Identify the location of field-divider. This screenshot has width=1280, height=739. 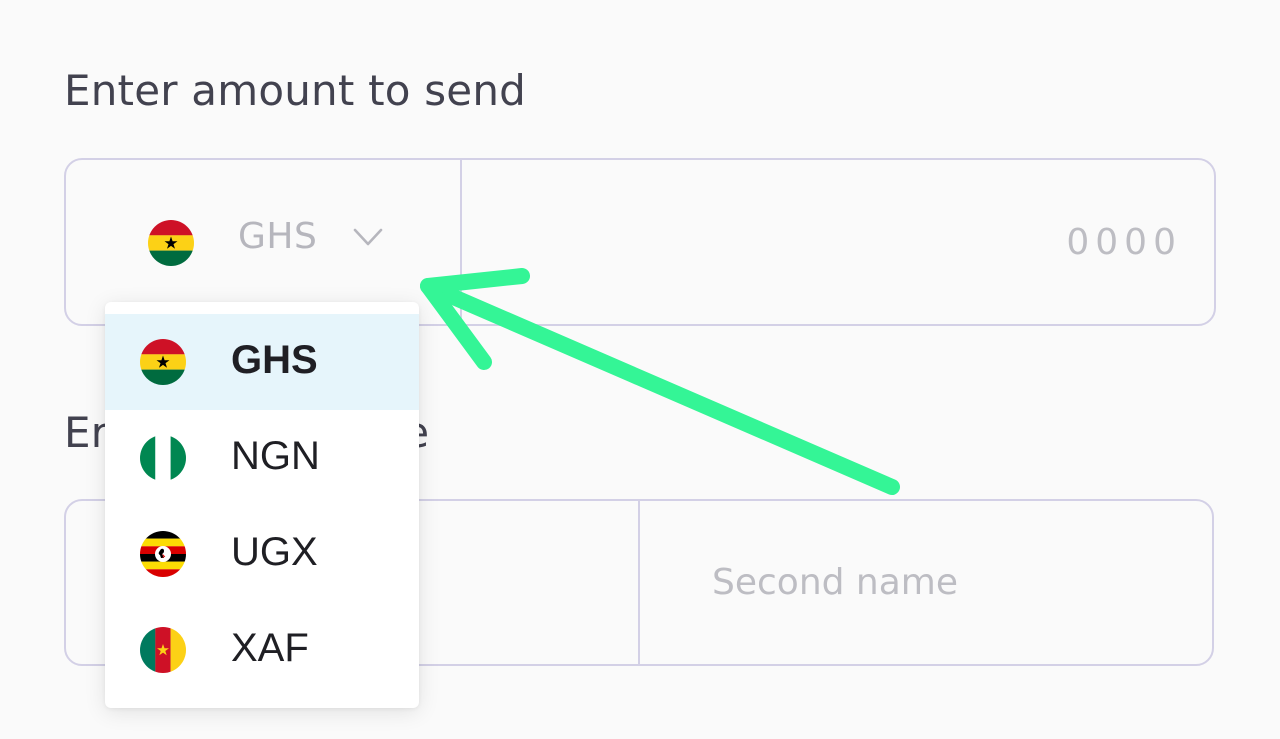
(639, 582).